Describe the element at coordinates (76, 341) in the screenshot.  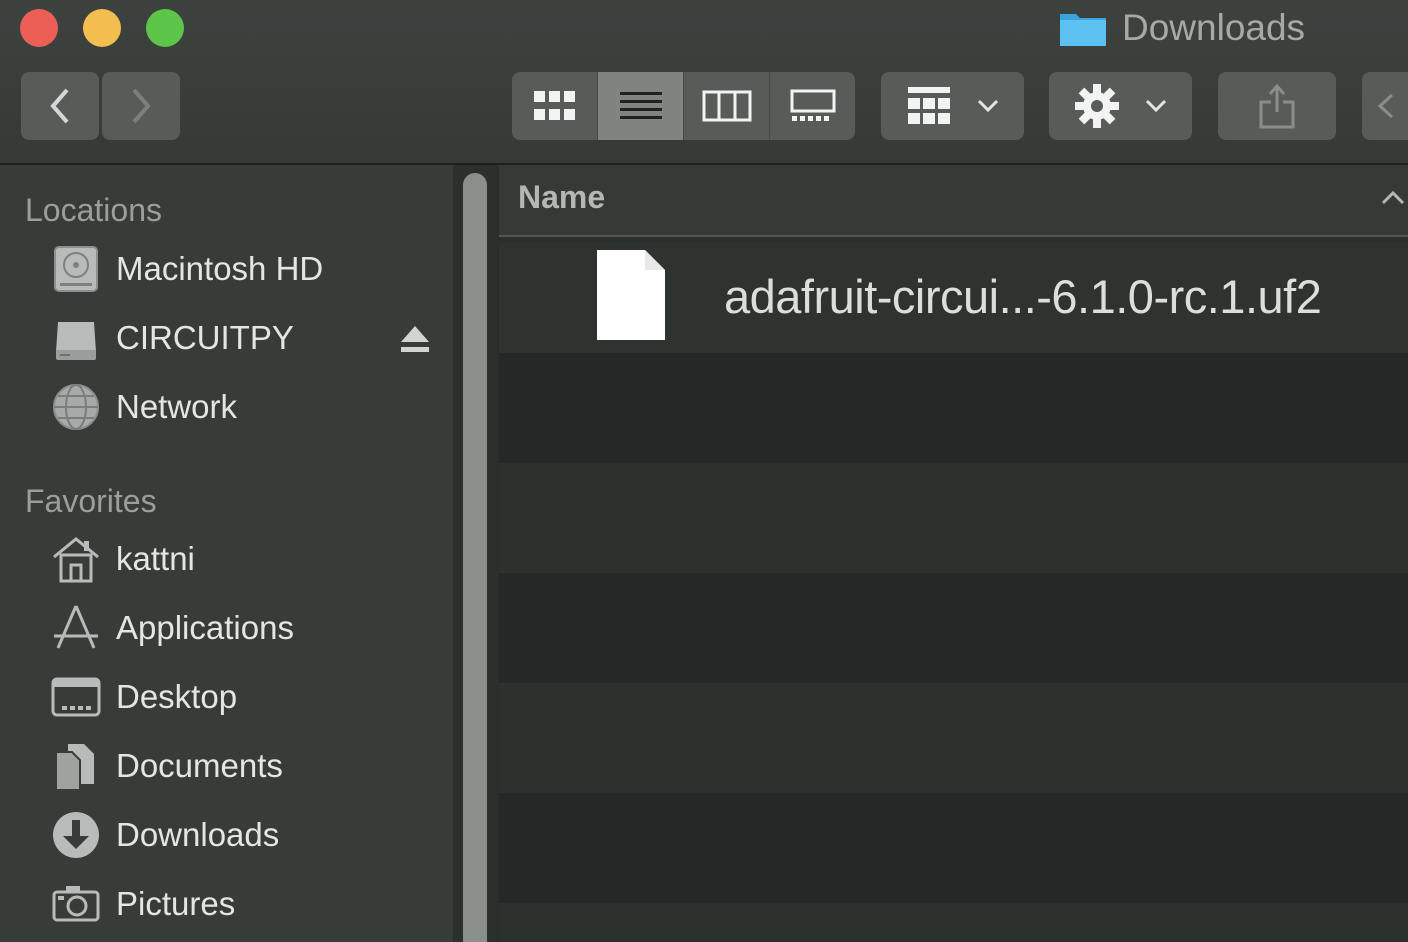
I see `external-drive-icon` at that location.